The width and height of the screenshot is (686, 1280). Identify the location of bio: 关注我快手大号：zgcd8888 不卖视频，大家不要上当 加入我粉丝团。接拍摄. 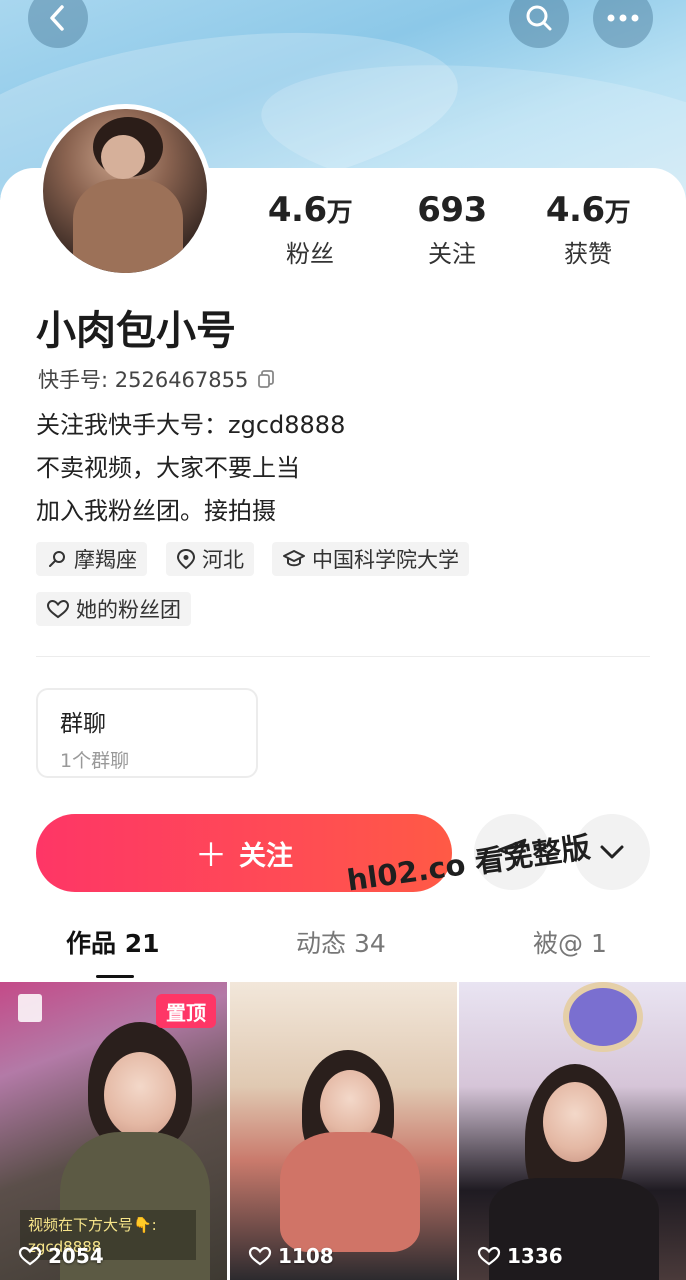
(190, 468).